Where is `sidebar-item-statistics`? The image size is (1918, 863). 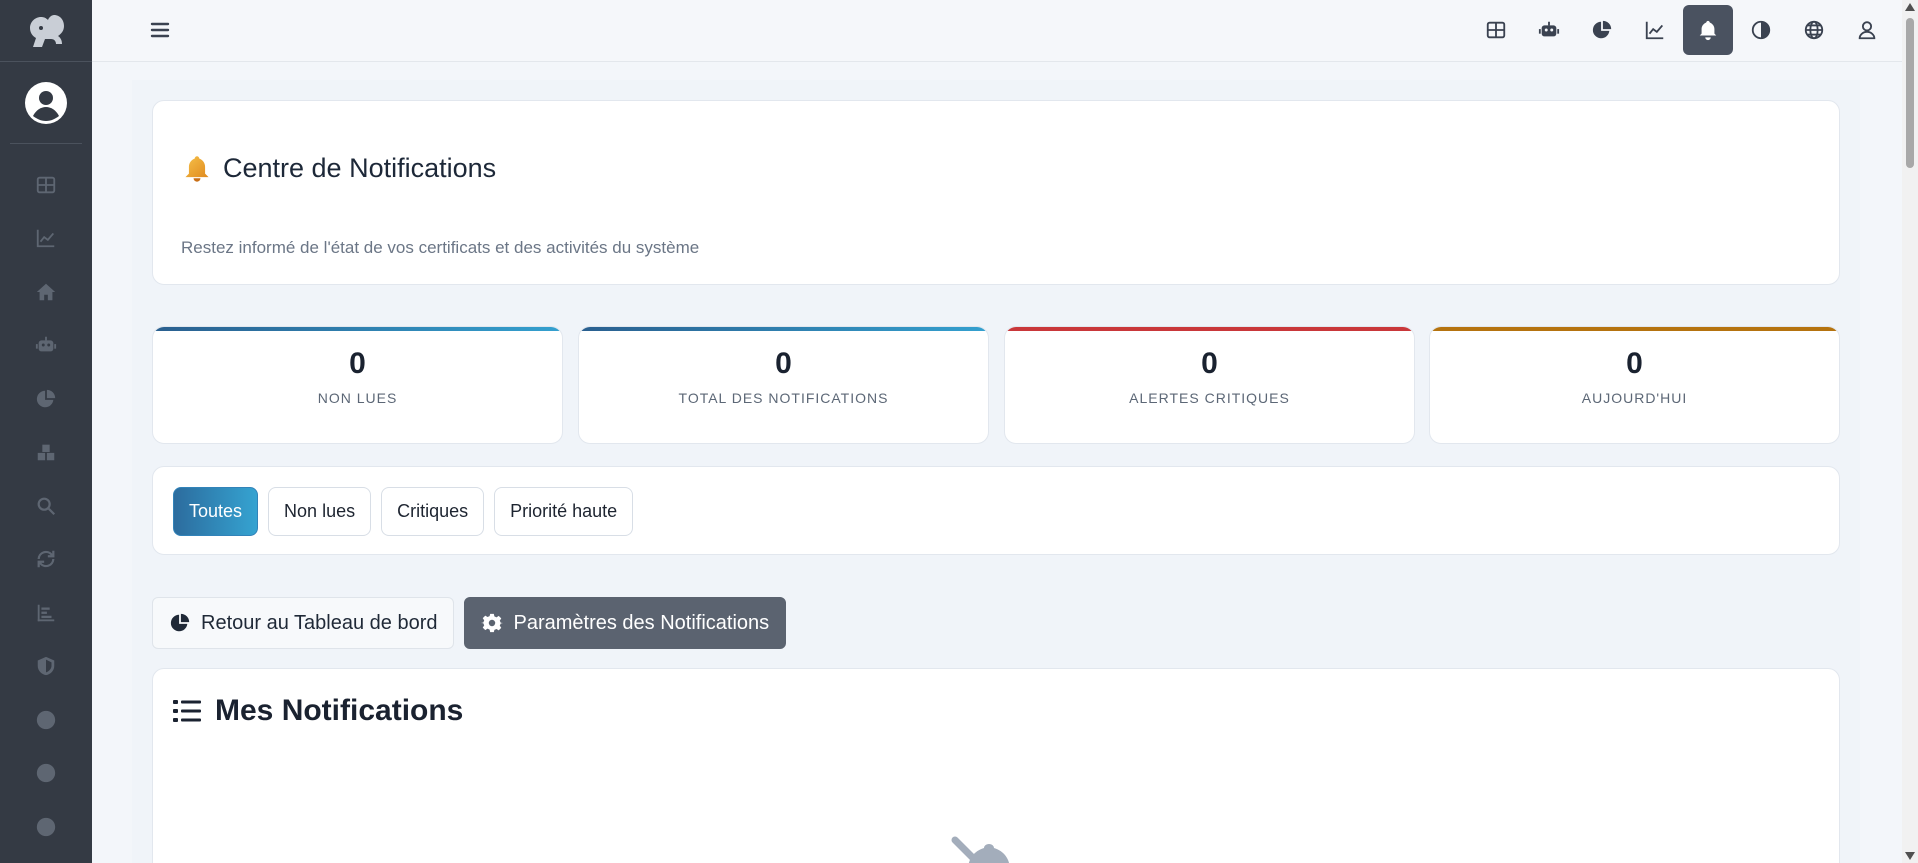 sidebar-item-statistics is located at coordinates (46, 613).